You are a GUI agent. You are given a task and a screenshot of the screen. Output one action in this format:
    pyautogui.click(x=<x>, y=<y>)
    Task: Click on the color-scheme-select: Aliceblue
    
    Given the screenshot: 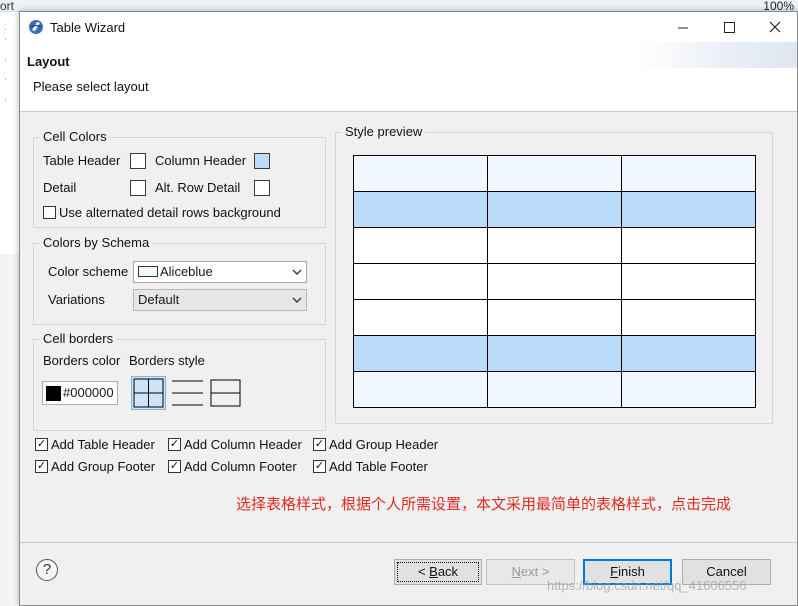 What is the action you would take?
    pyautogui.click(x=220, y=272)
    